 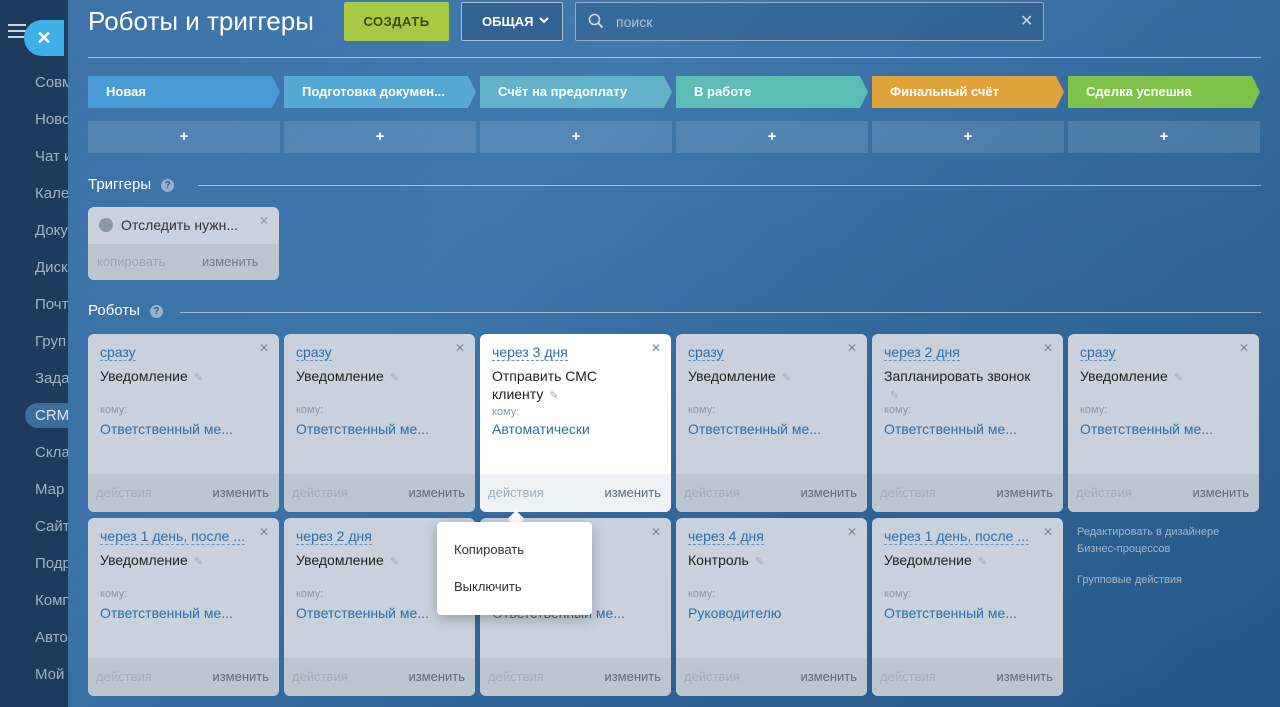 What do you see at coordinates (43, 156) in the screenshot?
I see `sidebar-item: Чат и` at bounding box center [43, 156].